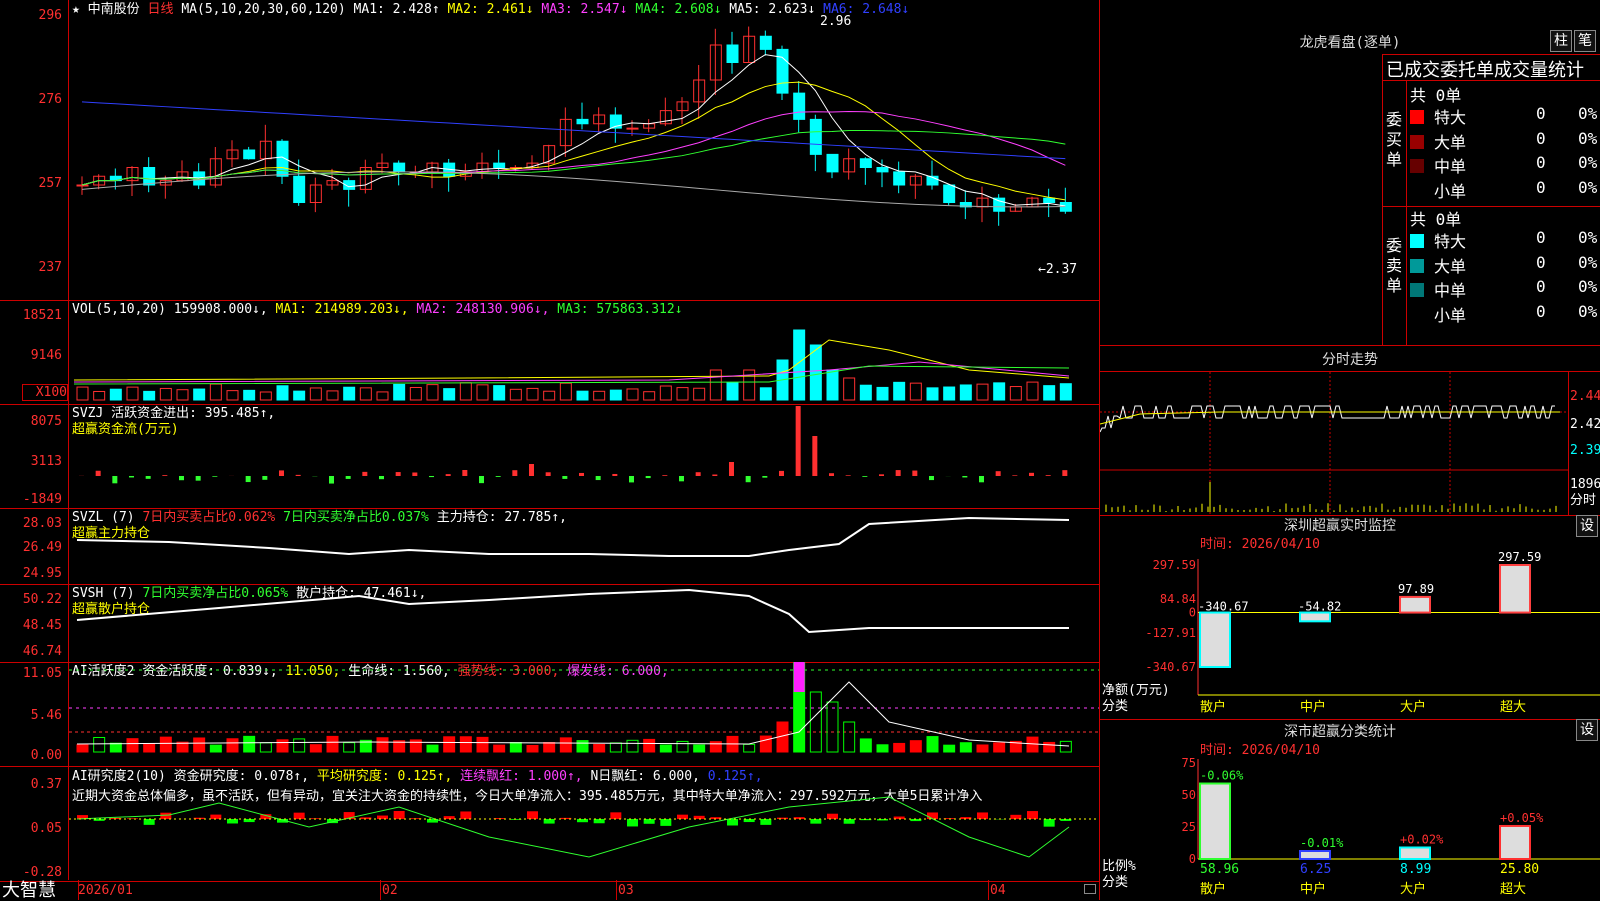 The height and width of the screenshot is (901, 1600). I want to click on vol-ma1, so click(571, 360).